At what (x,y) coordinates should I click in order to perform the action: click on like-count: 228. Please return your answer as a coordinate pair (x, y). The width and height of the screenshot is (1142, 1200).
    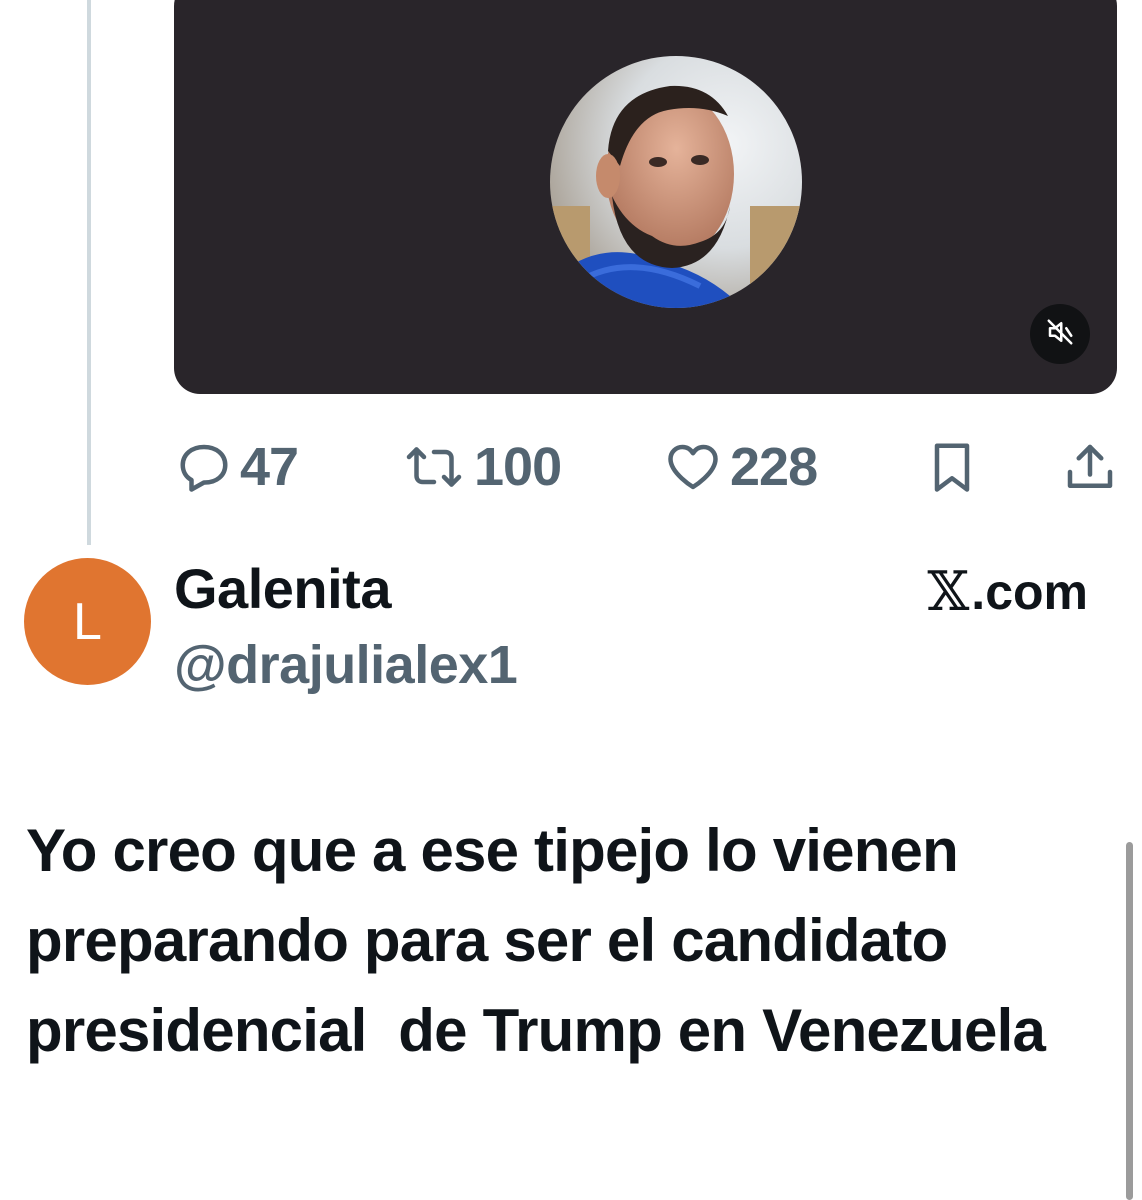
    Looking at the image, I should click on (774, 467).